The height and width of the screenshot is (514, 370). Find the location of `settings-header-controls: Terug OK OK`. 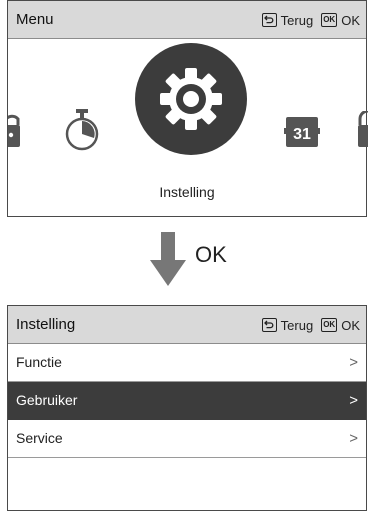

settings-header-controls: Terug OK OK is located at coordinates (310, 325).